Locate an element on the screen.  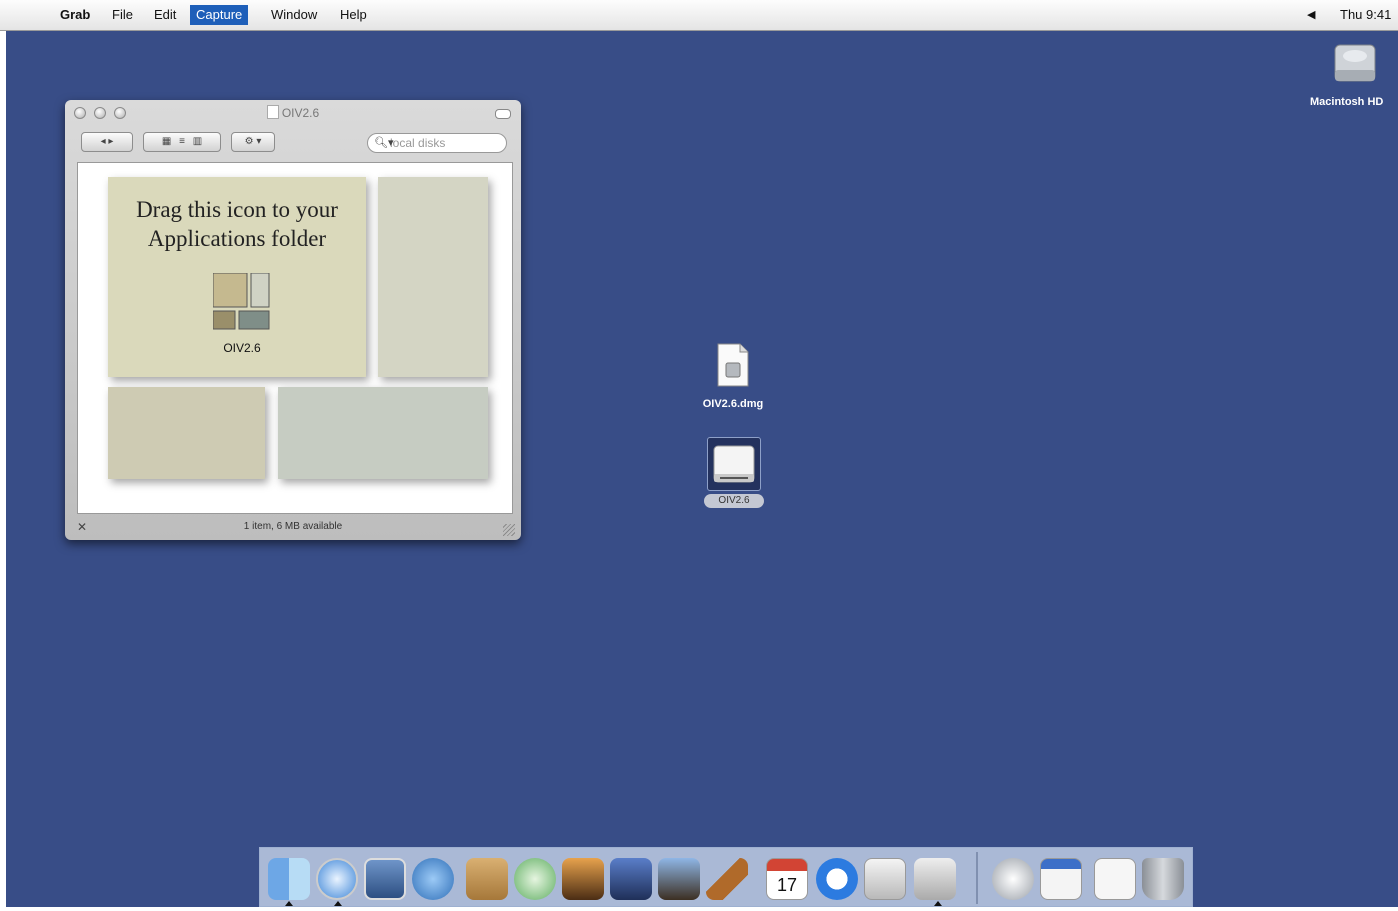
list-view-icon: ≡ is located at coordinates (182, 141).